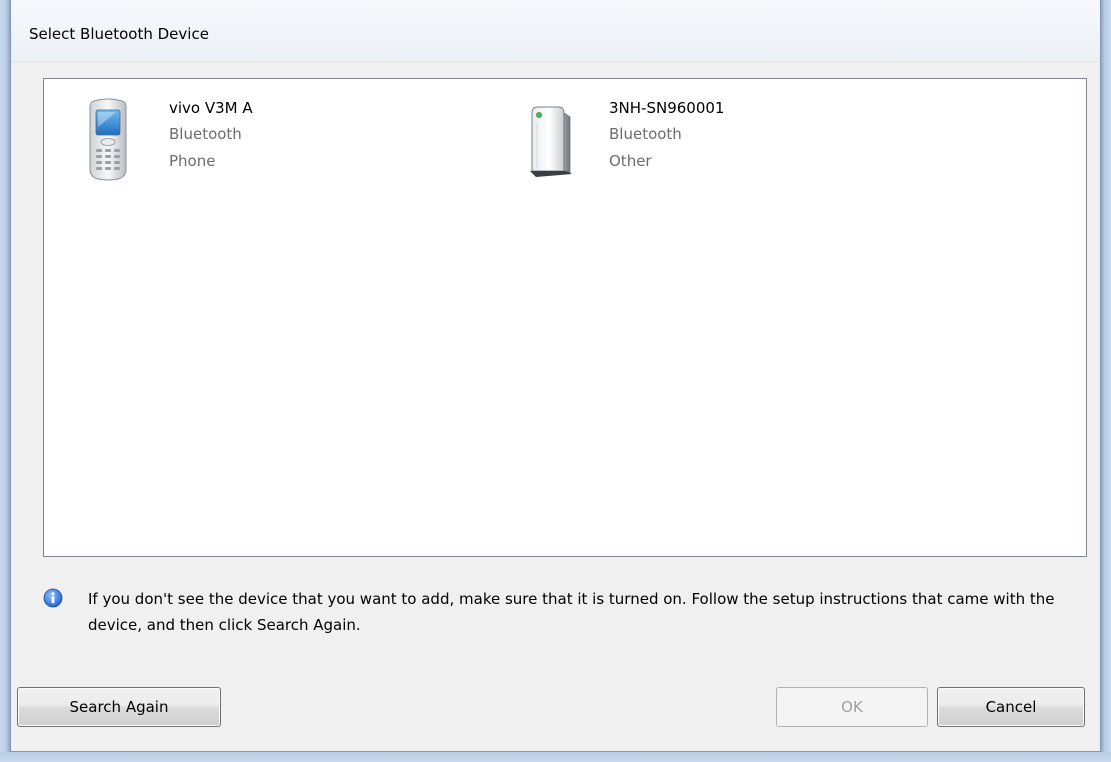 The image size is (1111, 762). What do you see at coordinates (270, 142) in the screenshot?
I see `device-item-vivo-v3m-a: vivo V3M A Bluetooth Phone` at bounding box center [270, 142].